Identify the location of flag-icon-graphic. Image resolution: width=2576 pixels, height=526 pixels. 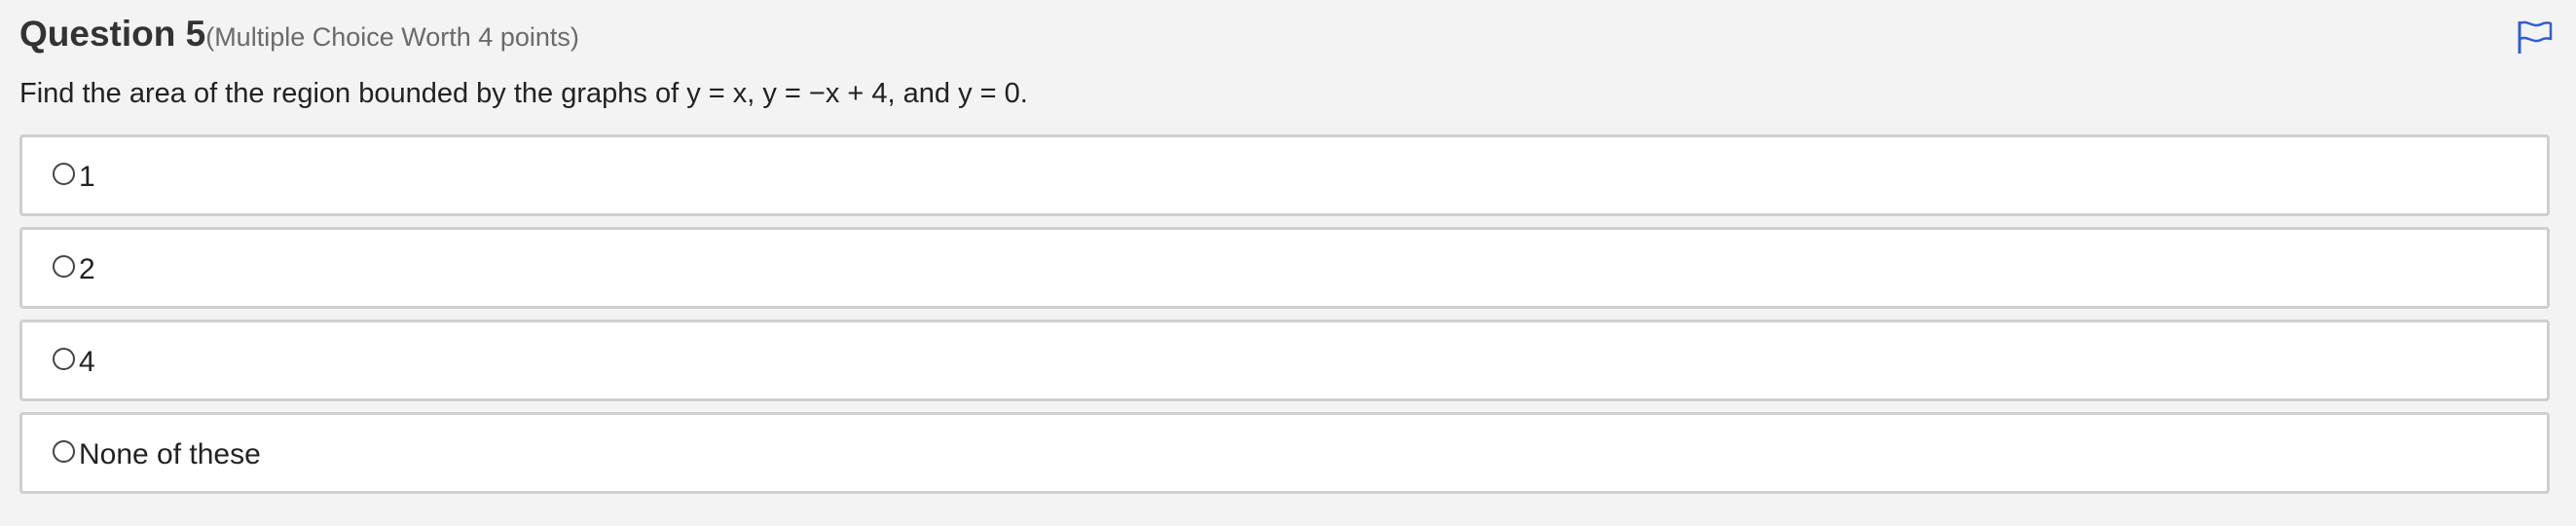
(2535, 37).